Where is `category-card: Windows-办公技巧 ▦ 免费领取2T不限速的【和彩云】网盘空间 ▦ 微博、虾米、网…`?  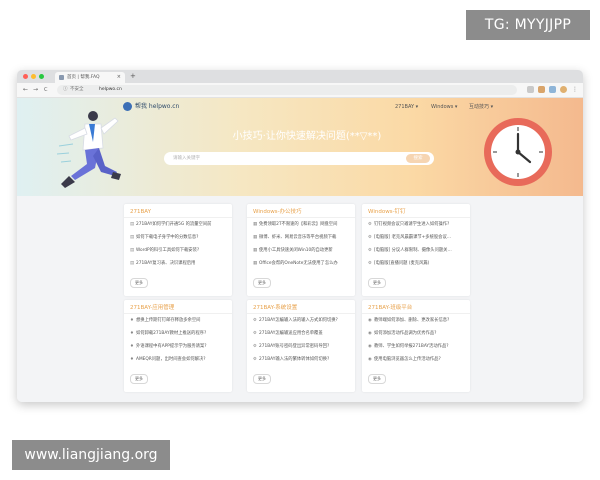
category-card: Windows-办公技巧 ▦ 免费领取2T不限速的【和彩云】网盘空间 ▦ 微博、虾米、网… is located at coordinates (301, 250).